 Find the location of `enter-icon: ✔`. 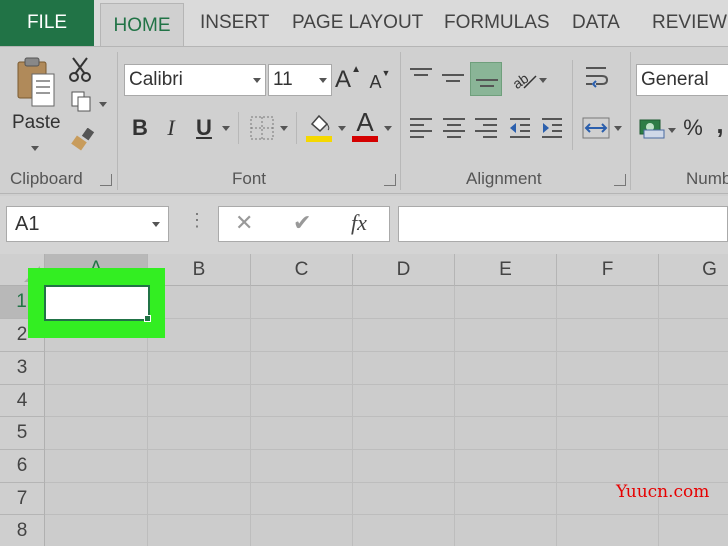

enter-icon: ✔ is located at coordinates (302, 223).